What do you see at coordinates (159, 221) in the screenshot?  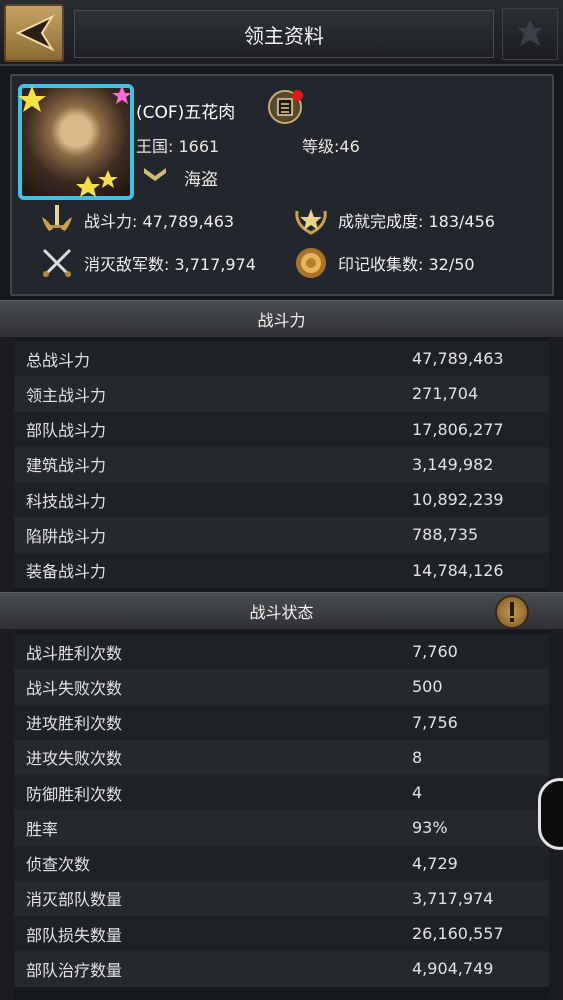 I see `stat-power-text: 战斗力: 47,789,463` at bounding box center [159, 221].